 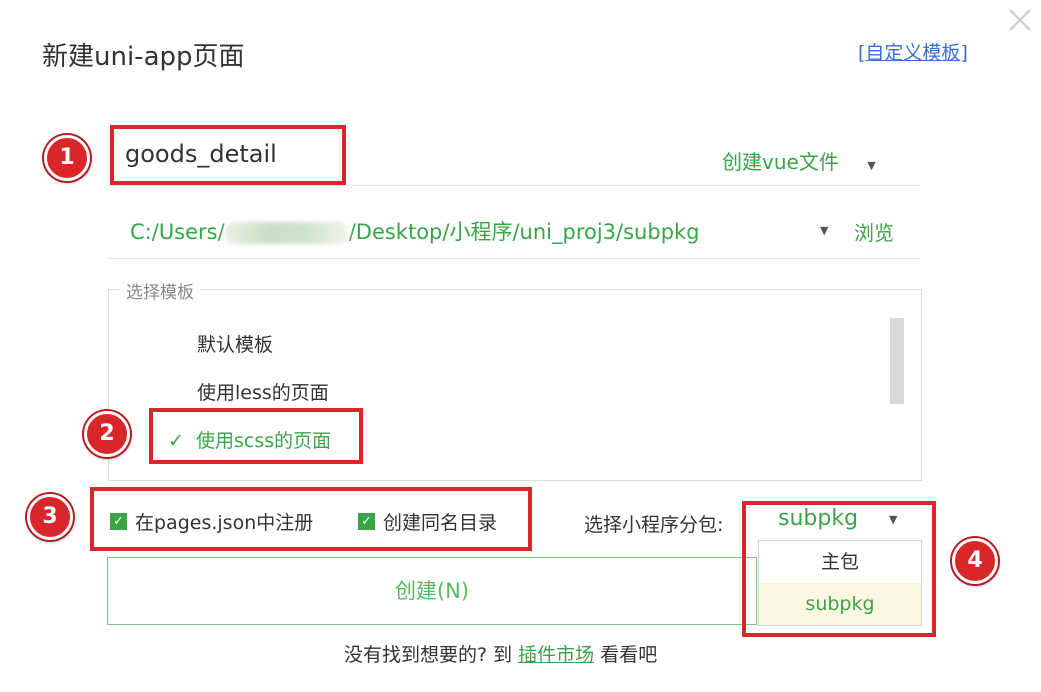 I want to click on create-button-label: 创建(N), so click(x=432, y=591).